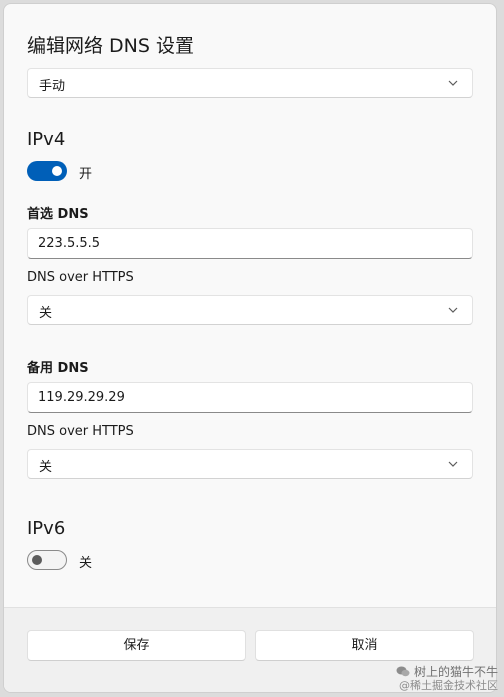  Describe the element at coordinates (136, 645) in the screenshot. I see `save-button: 保存` at that location.